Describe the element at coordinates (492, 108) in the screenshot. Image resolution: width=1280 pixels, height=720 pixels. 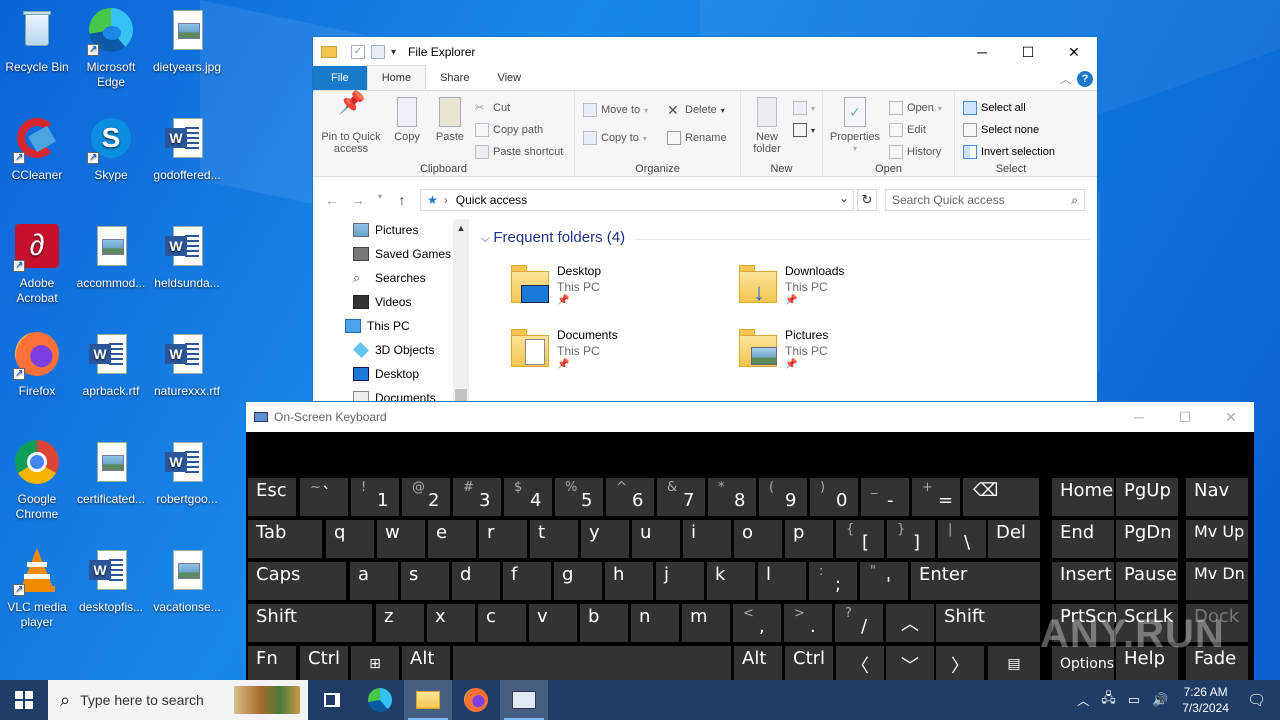
I see `cut-button: ✂ Cut` at that location.